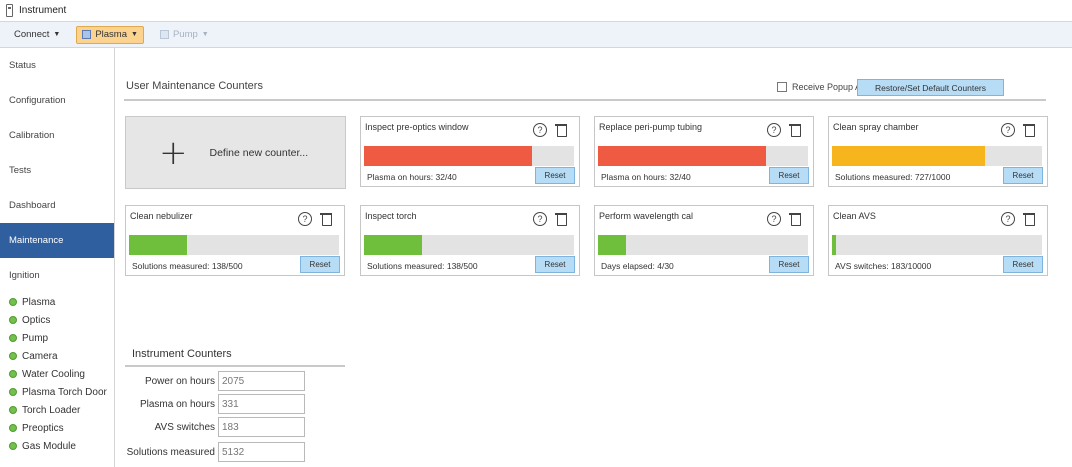 The width and height of the screenshot is (1072, 467). What do you see at coordinates (57, 302) in the screenshot?
I see `sidebar-subitem-plasma: Plasma` at bounding box center [57, 302].